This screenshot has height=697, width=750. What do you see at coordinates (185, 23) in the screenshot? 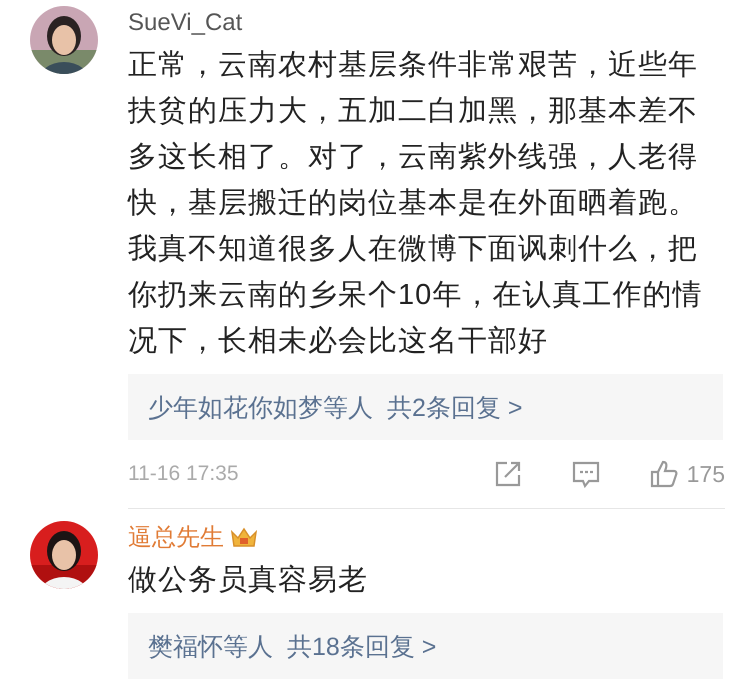
I see `username: SueVi_Cat` at bounding box center [185, 23].